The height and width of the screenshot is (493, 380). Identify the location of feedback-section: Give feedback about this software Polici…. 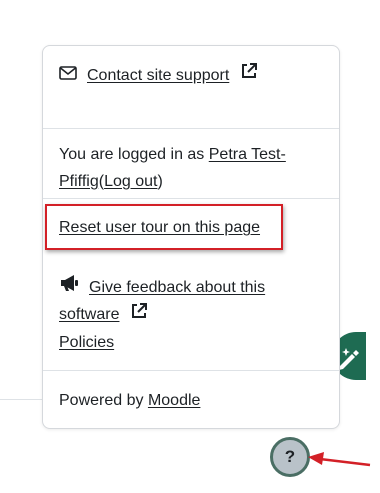
(191, 315).